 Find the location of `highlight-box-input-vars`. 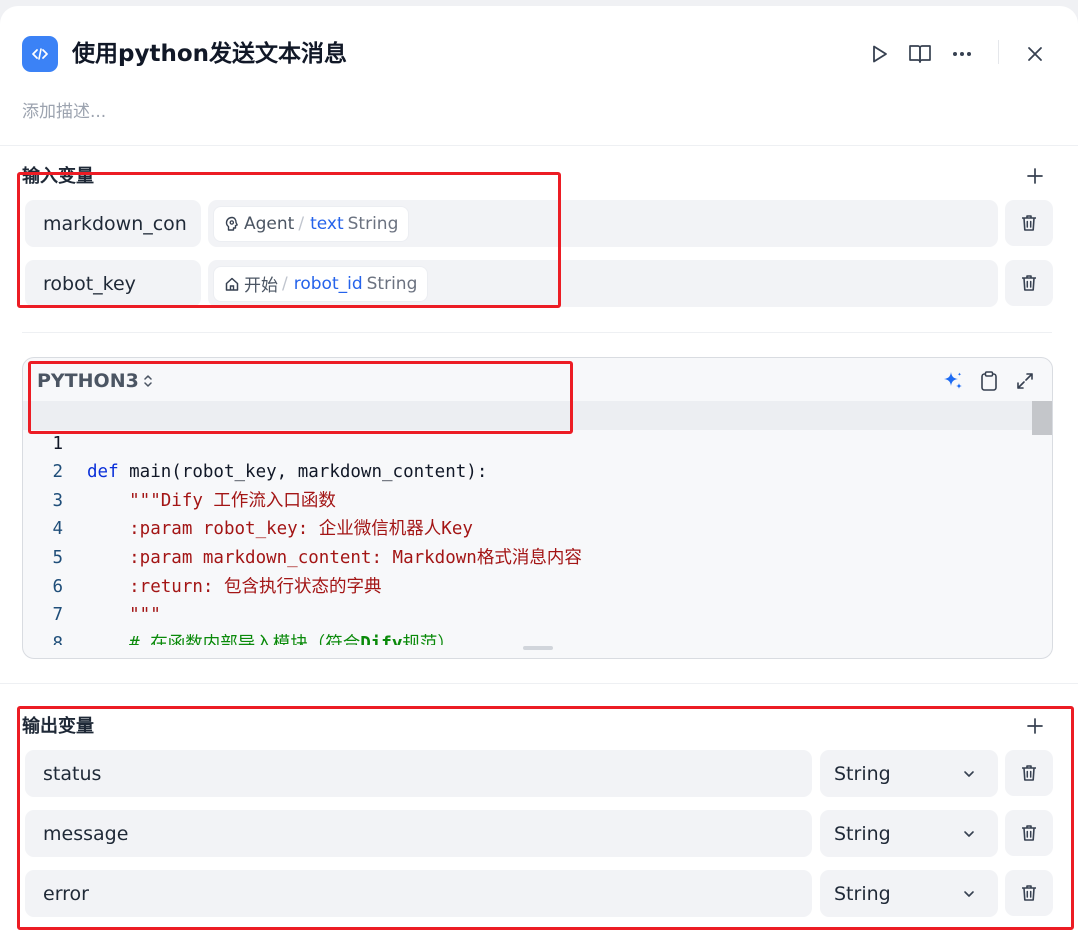

highlight-box-input-vars is located at coordinates (289, 240).